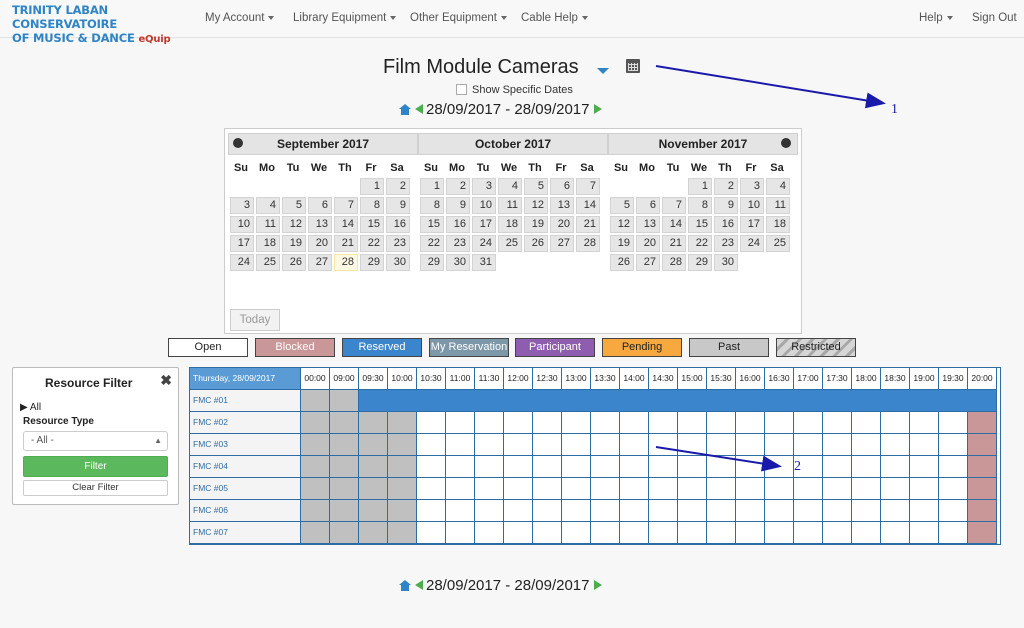  I want to click on annotation-arrows, so click(770, 268).